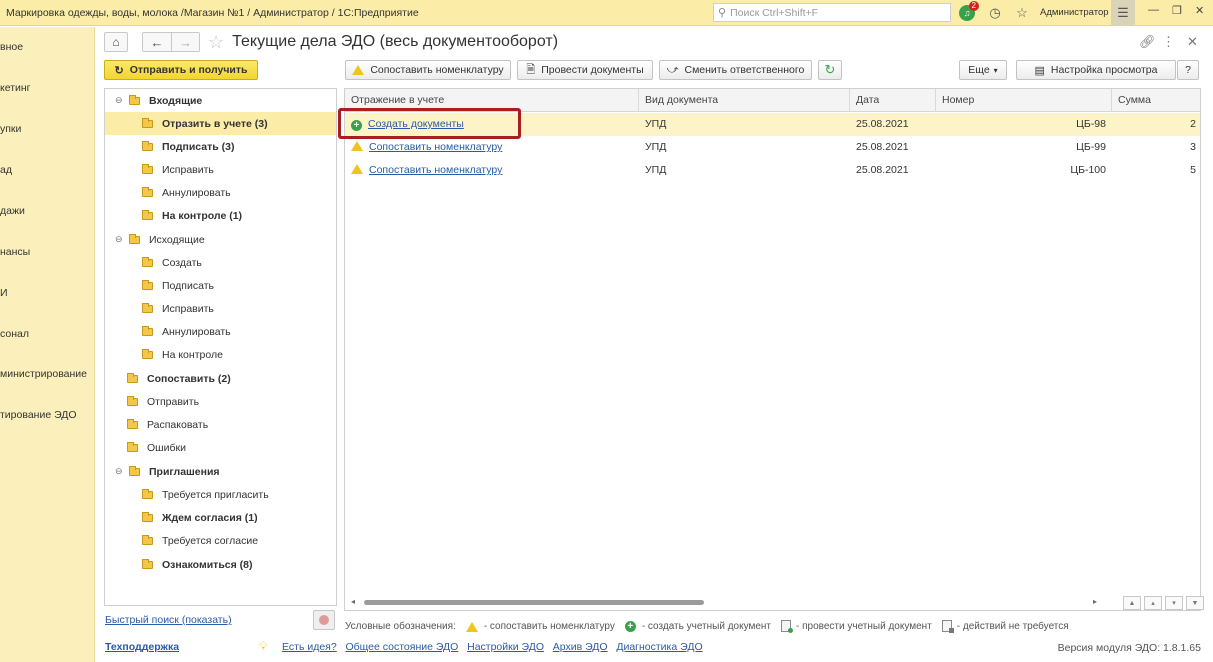 This screenshot has height=662, width=1213. I want to click on tree-node: ⊖ Исходящие, so click(220, 239).